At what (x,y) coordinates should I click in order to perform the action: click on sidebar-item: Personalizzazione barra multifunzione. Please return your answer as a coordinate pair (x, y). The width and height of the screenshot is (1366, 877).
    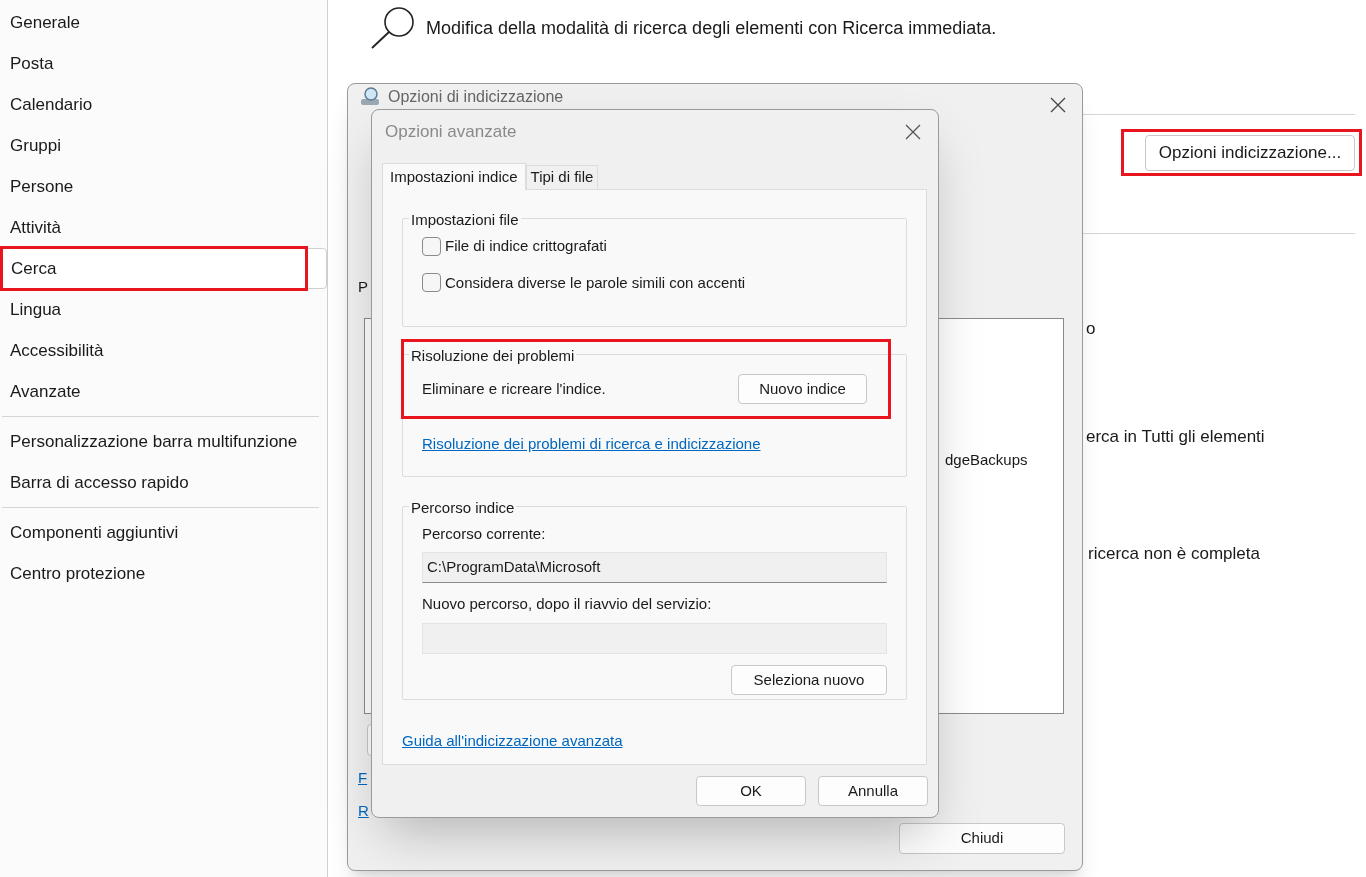
    Looking at the image, I should click on (163, 441).